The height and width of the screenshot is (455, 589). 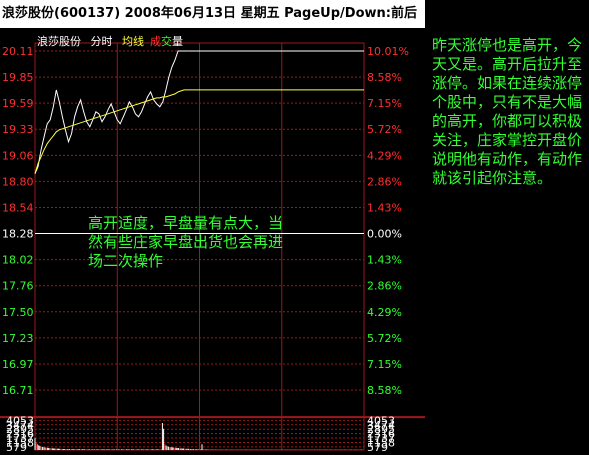 I want to click on pct-tick-label: 10.01%, so click(x=388, y=51).